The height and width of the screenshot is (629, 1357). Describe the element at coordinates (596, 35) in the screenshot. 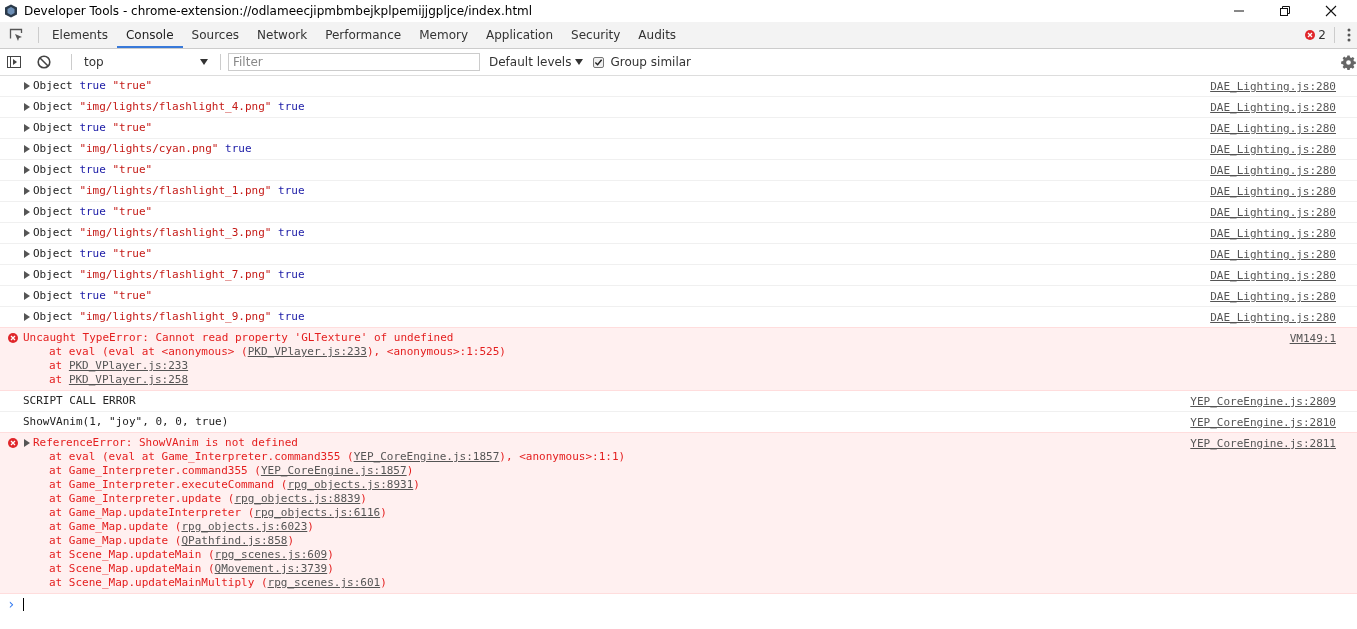

I see `tab: Security` at that location.